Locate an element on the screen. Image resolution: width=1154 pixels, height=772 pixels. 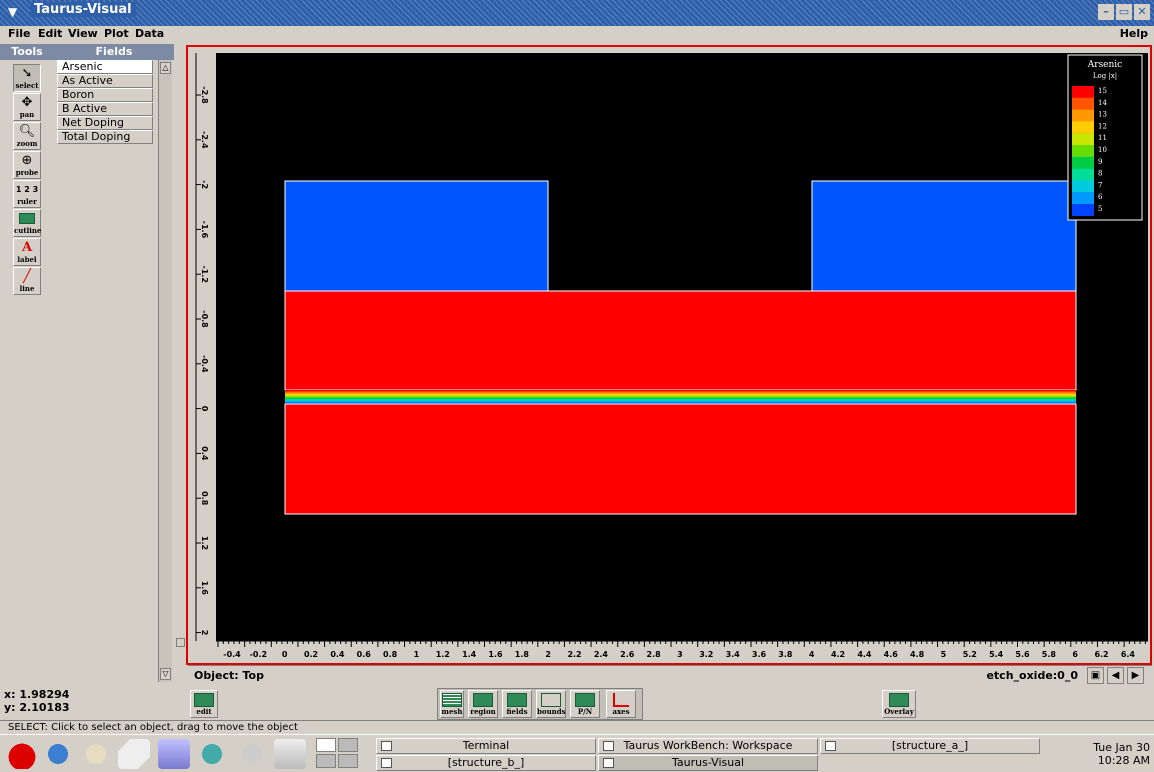
overlay-button: Overlay is located at coordinates (899, 704).